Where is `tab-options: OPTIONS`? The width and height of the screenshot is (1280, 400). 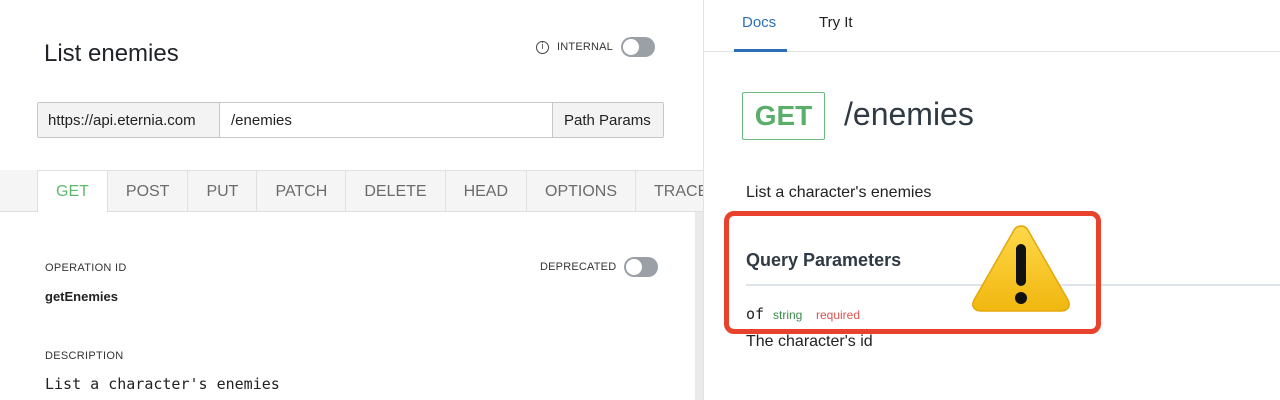
tab-options: OPTIONS is located at coordinates (582, 191).